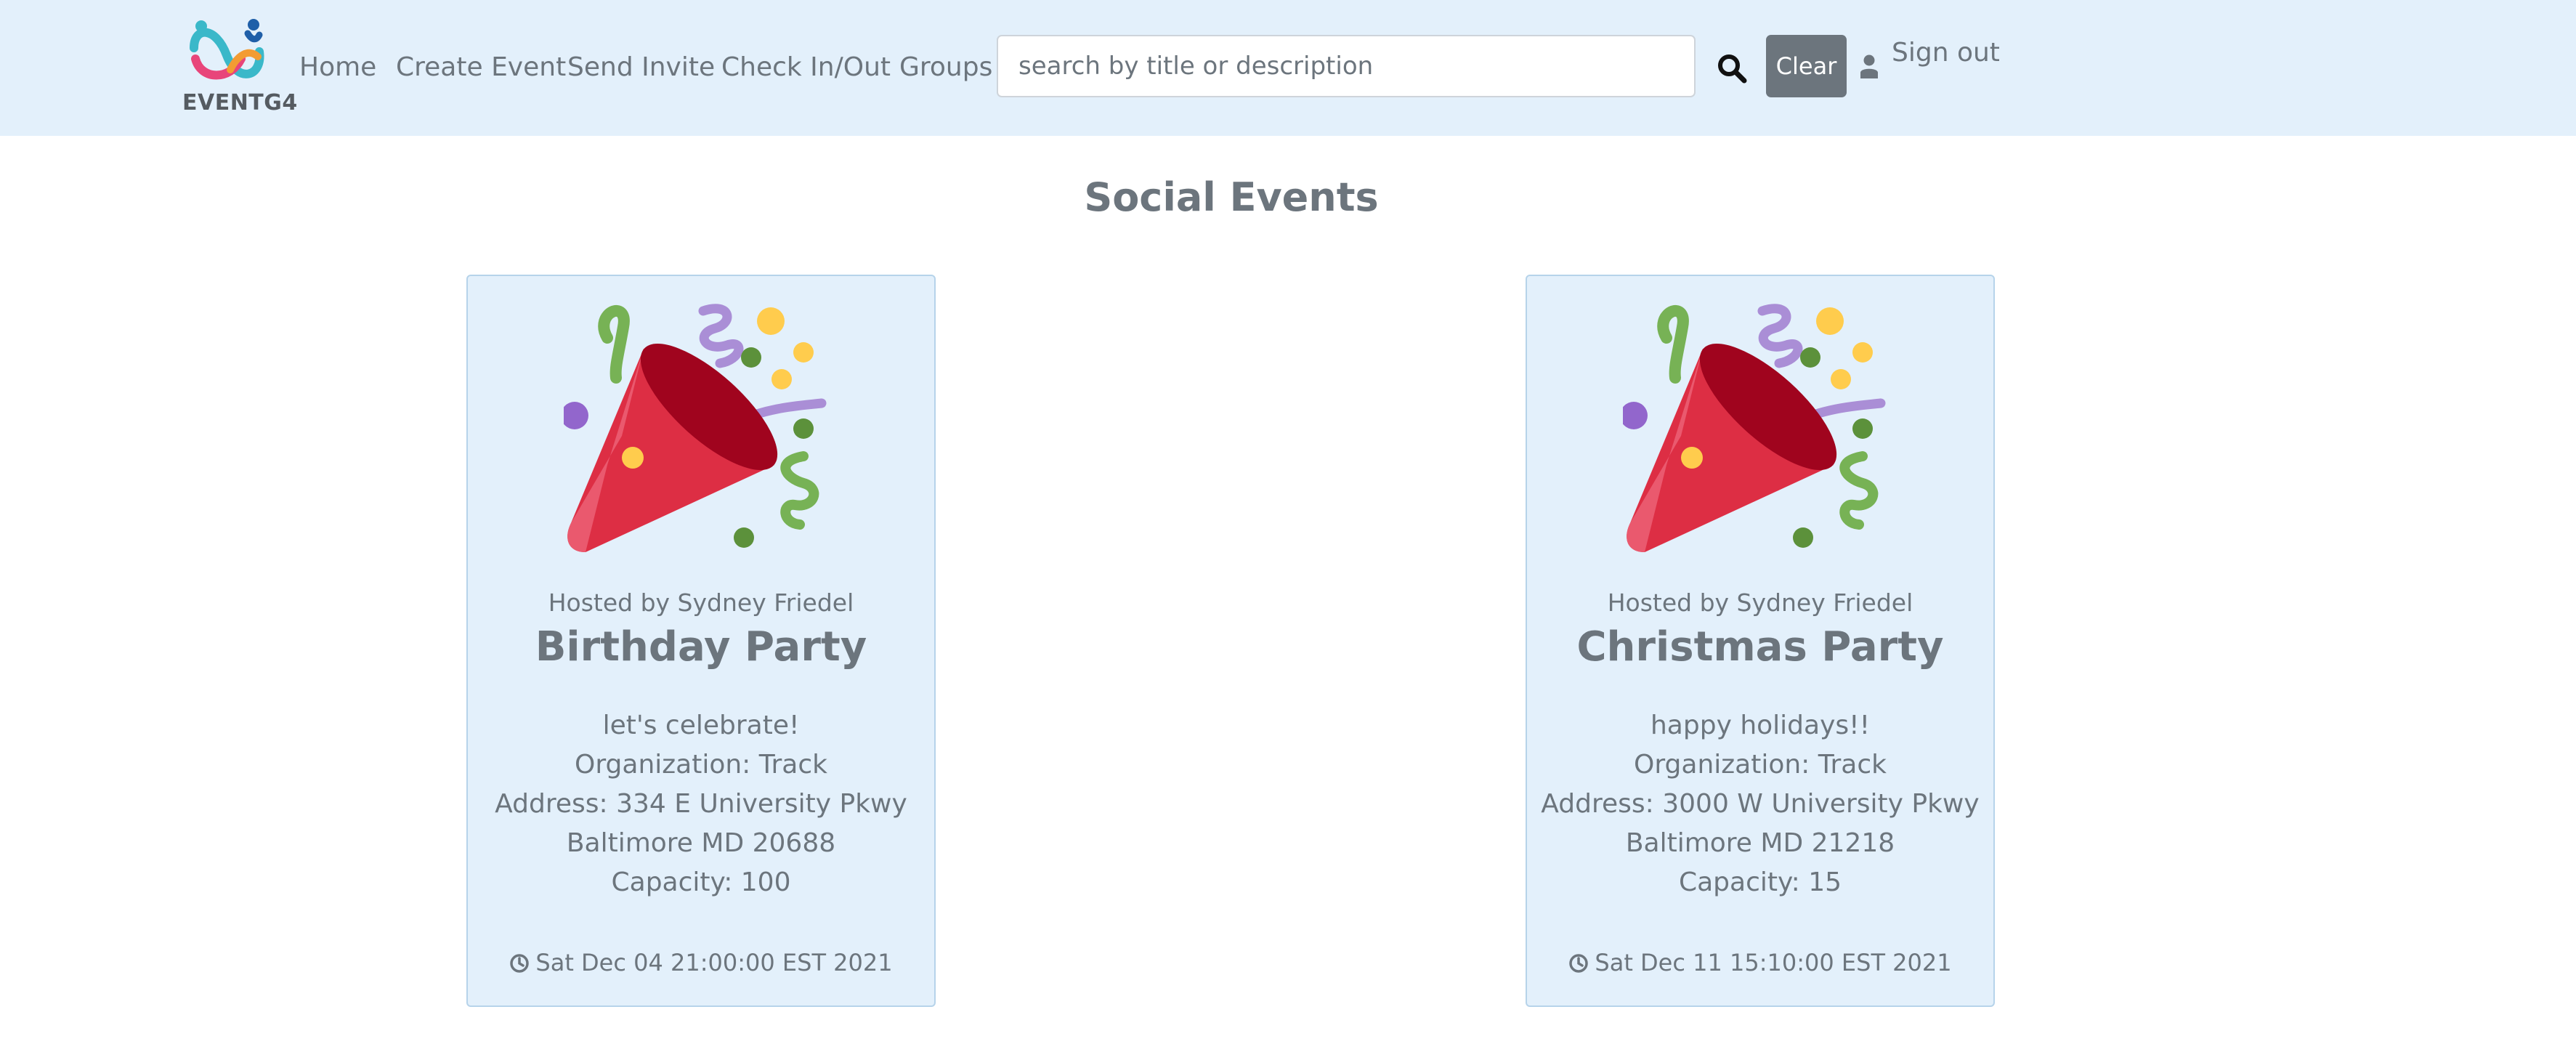 This screenshot has width=2576, height=1044. I want to click on nav-send-invite: Send Invite, so click(641, 67).